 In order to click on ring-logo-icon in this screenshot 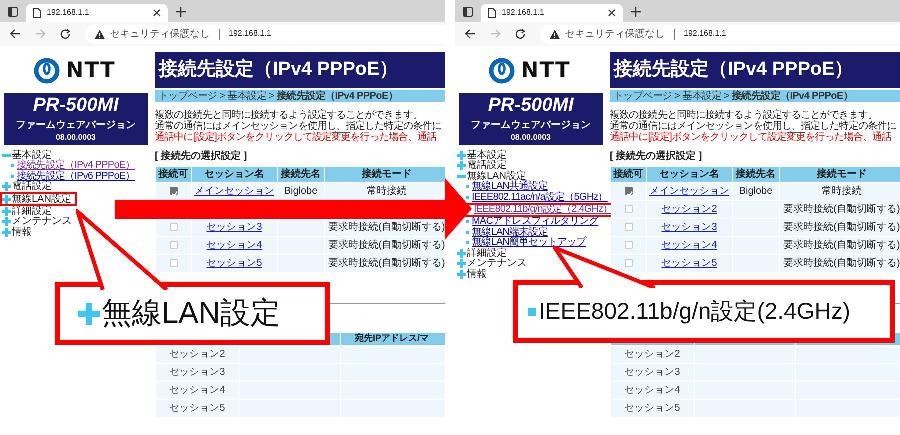, I will do `click(47, 71)`.